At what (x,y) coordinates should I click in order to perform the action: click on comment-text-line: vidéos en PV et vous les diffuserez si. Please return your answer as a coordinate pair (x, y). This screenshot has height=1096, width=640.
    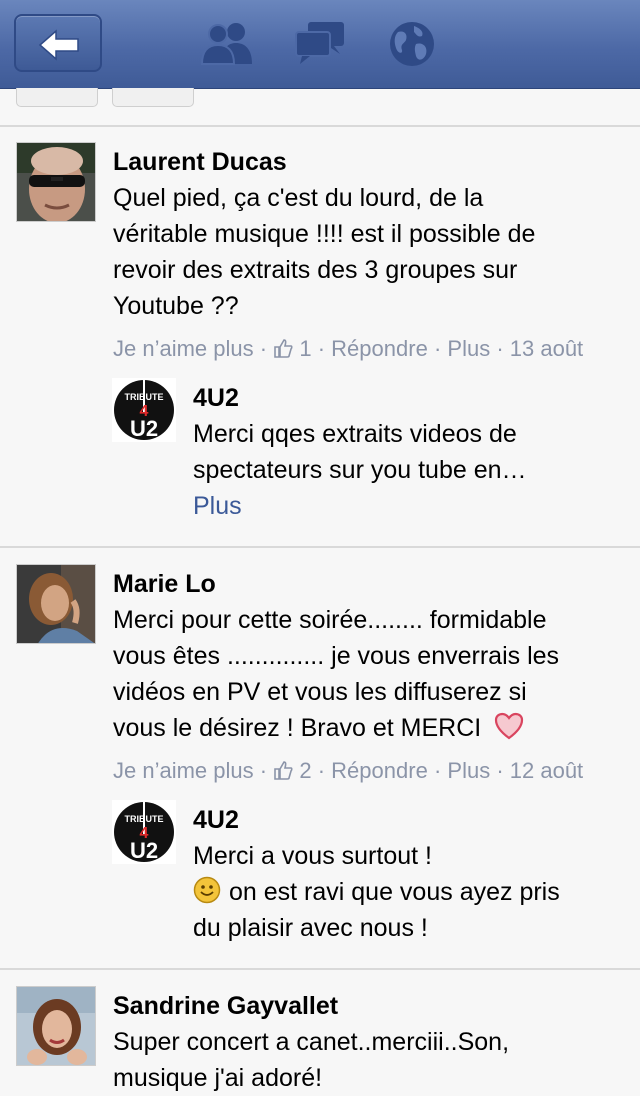
    Looking at the image, I should click on (320, 692).